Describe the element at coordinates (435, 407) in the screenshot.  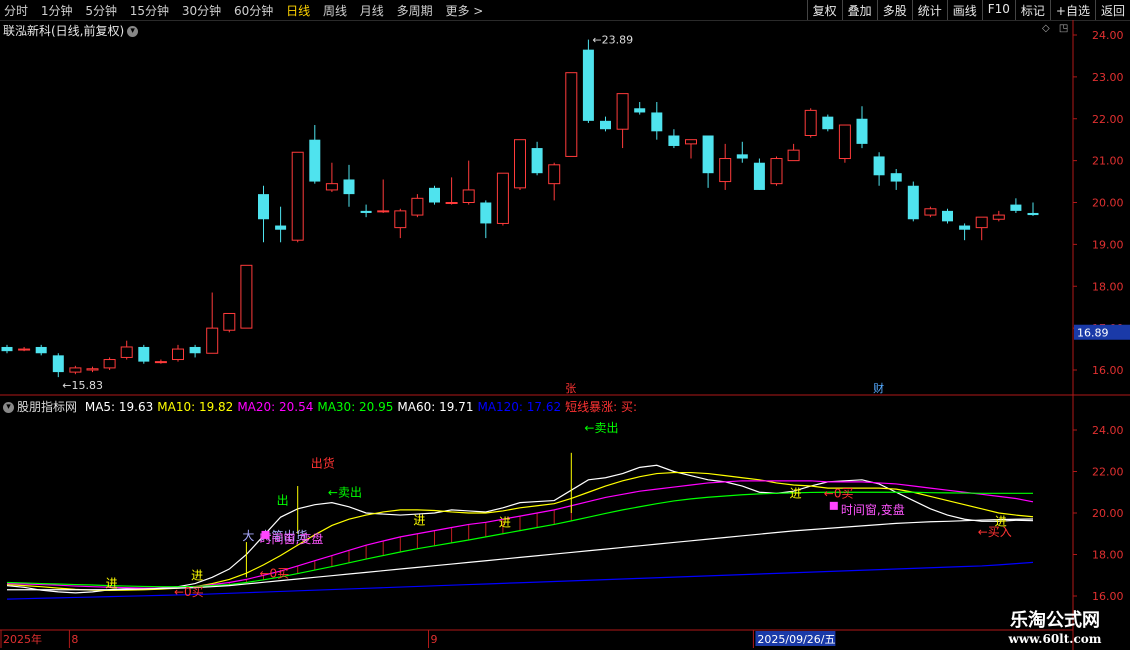
I see `ma-legend-item: MA60: 19.71` at that location.